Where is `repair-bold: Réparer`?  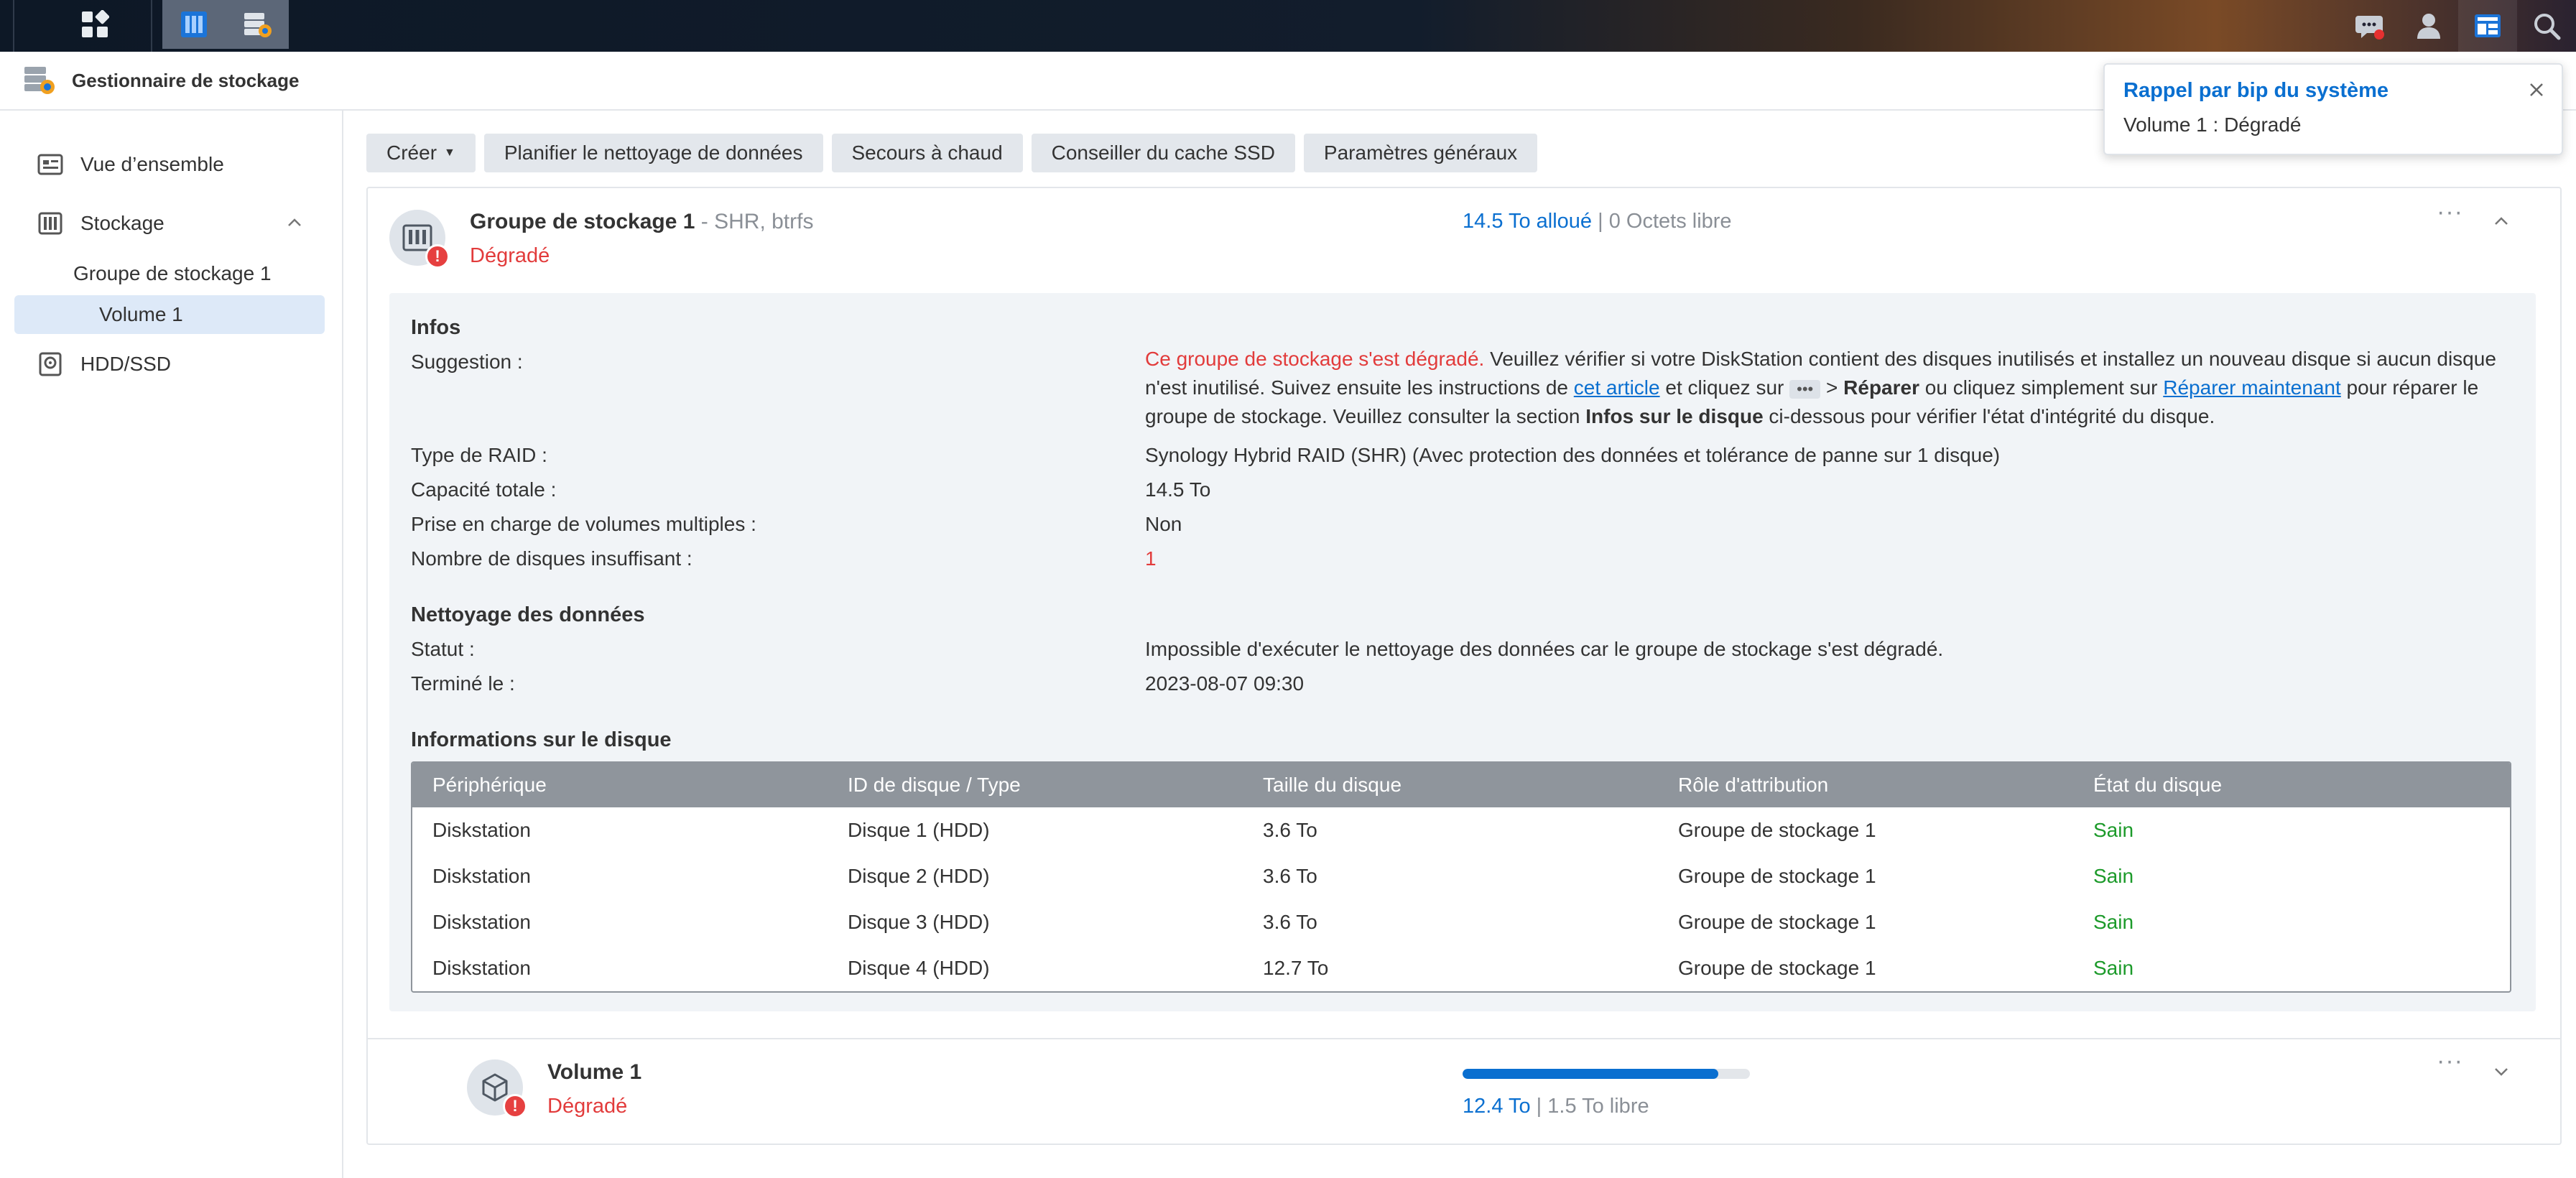 repair-bold: Réparer is located at coordinates (1881, 387).